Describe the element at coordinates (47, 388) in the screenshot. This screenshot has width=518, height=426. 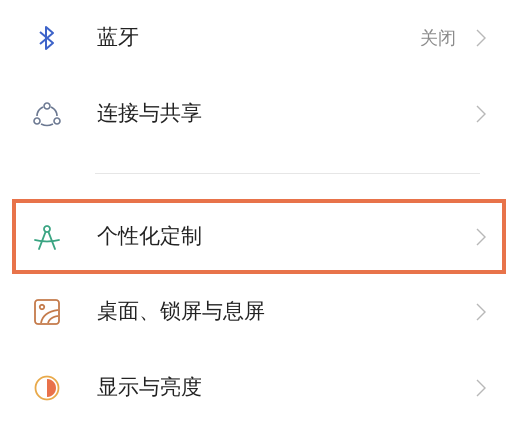
I see `half-circle-icon` at that location.